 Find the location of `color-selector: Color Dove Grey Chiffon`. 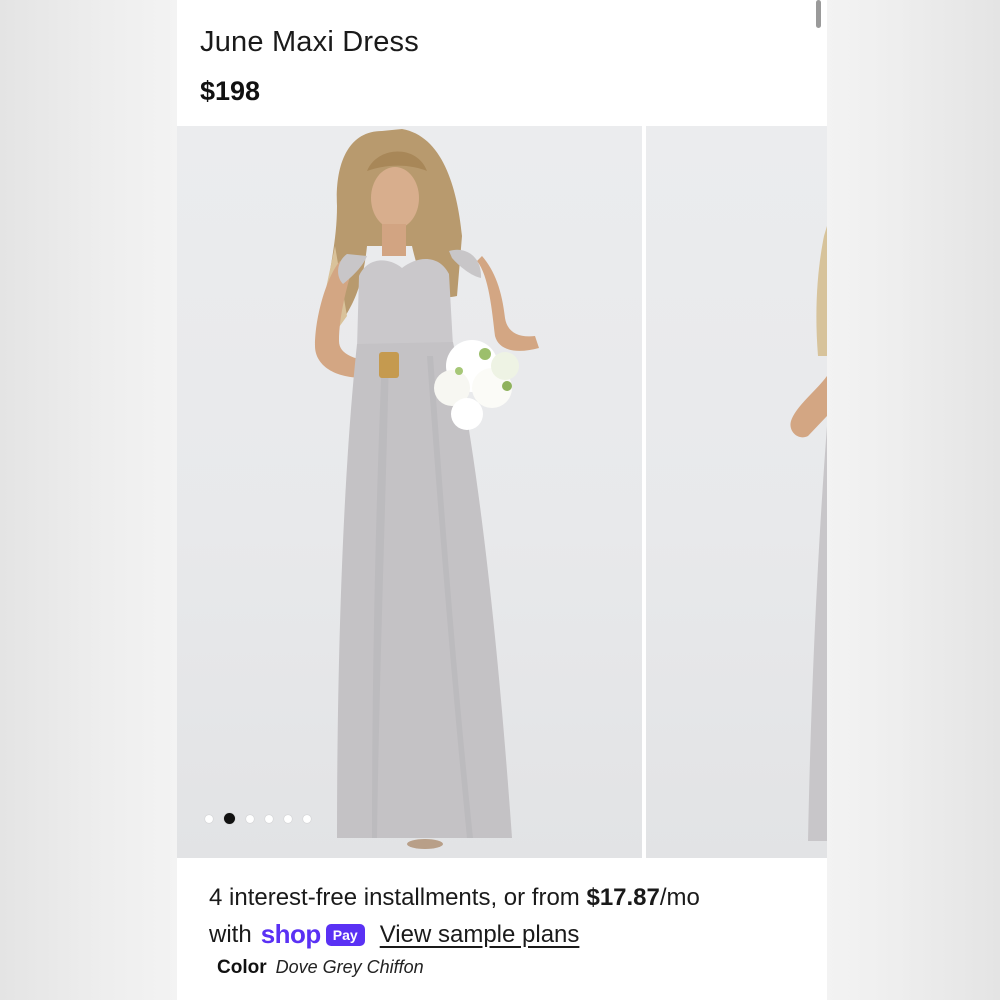

color-selector: Color Dove Grey Chiffon is located at coordinates (320, 968).